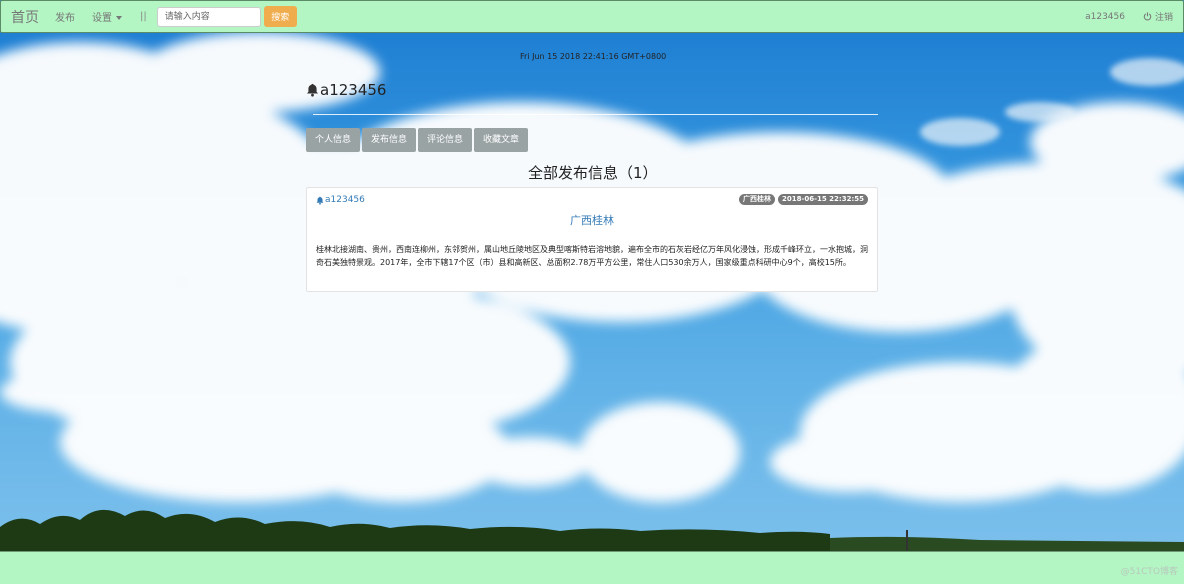 The width and height of the screenshot is (1184, 584). What do you see at coordinates (592, 220) in the screenshot?
I see `post-title-link: 广西桂林` at bounding box center [592, 220].